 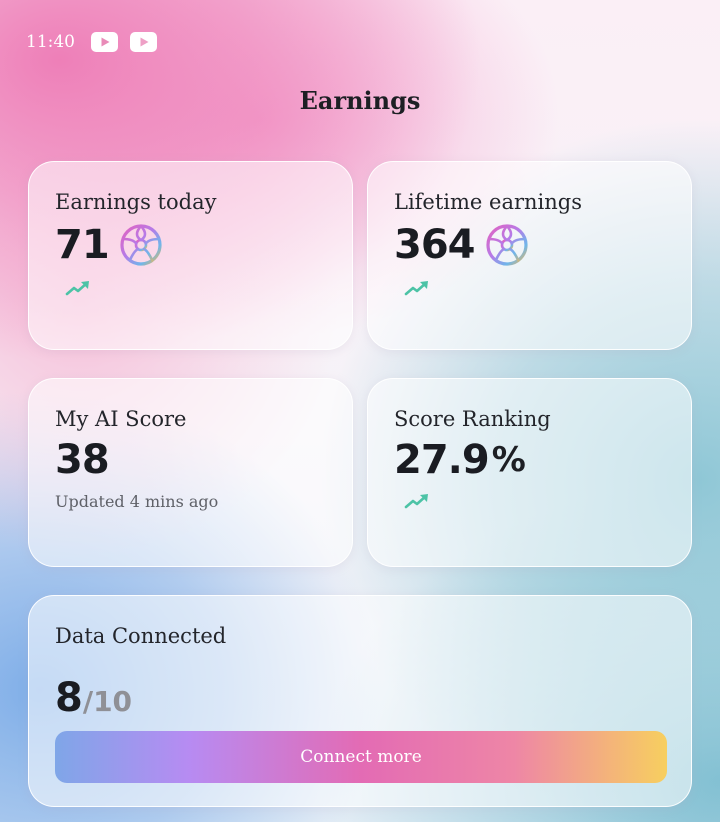 I want to click on lifetime-earnings-card: Lifetime earnings 364, so click(x=529, y=255).